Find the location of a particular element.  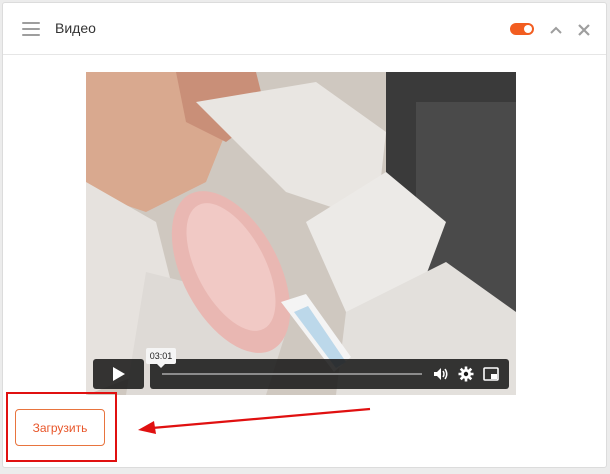

widget-header: Видео is located at coordinates (304, 29).